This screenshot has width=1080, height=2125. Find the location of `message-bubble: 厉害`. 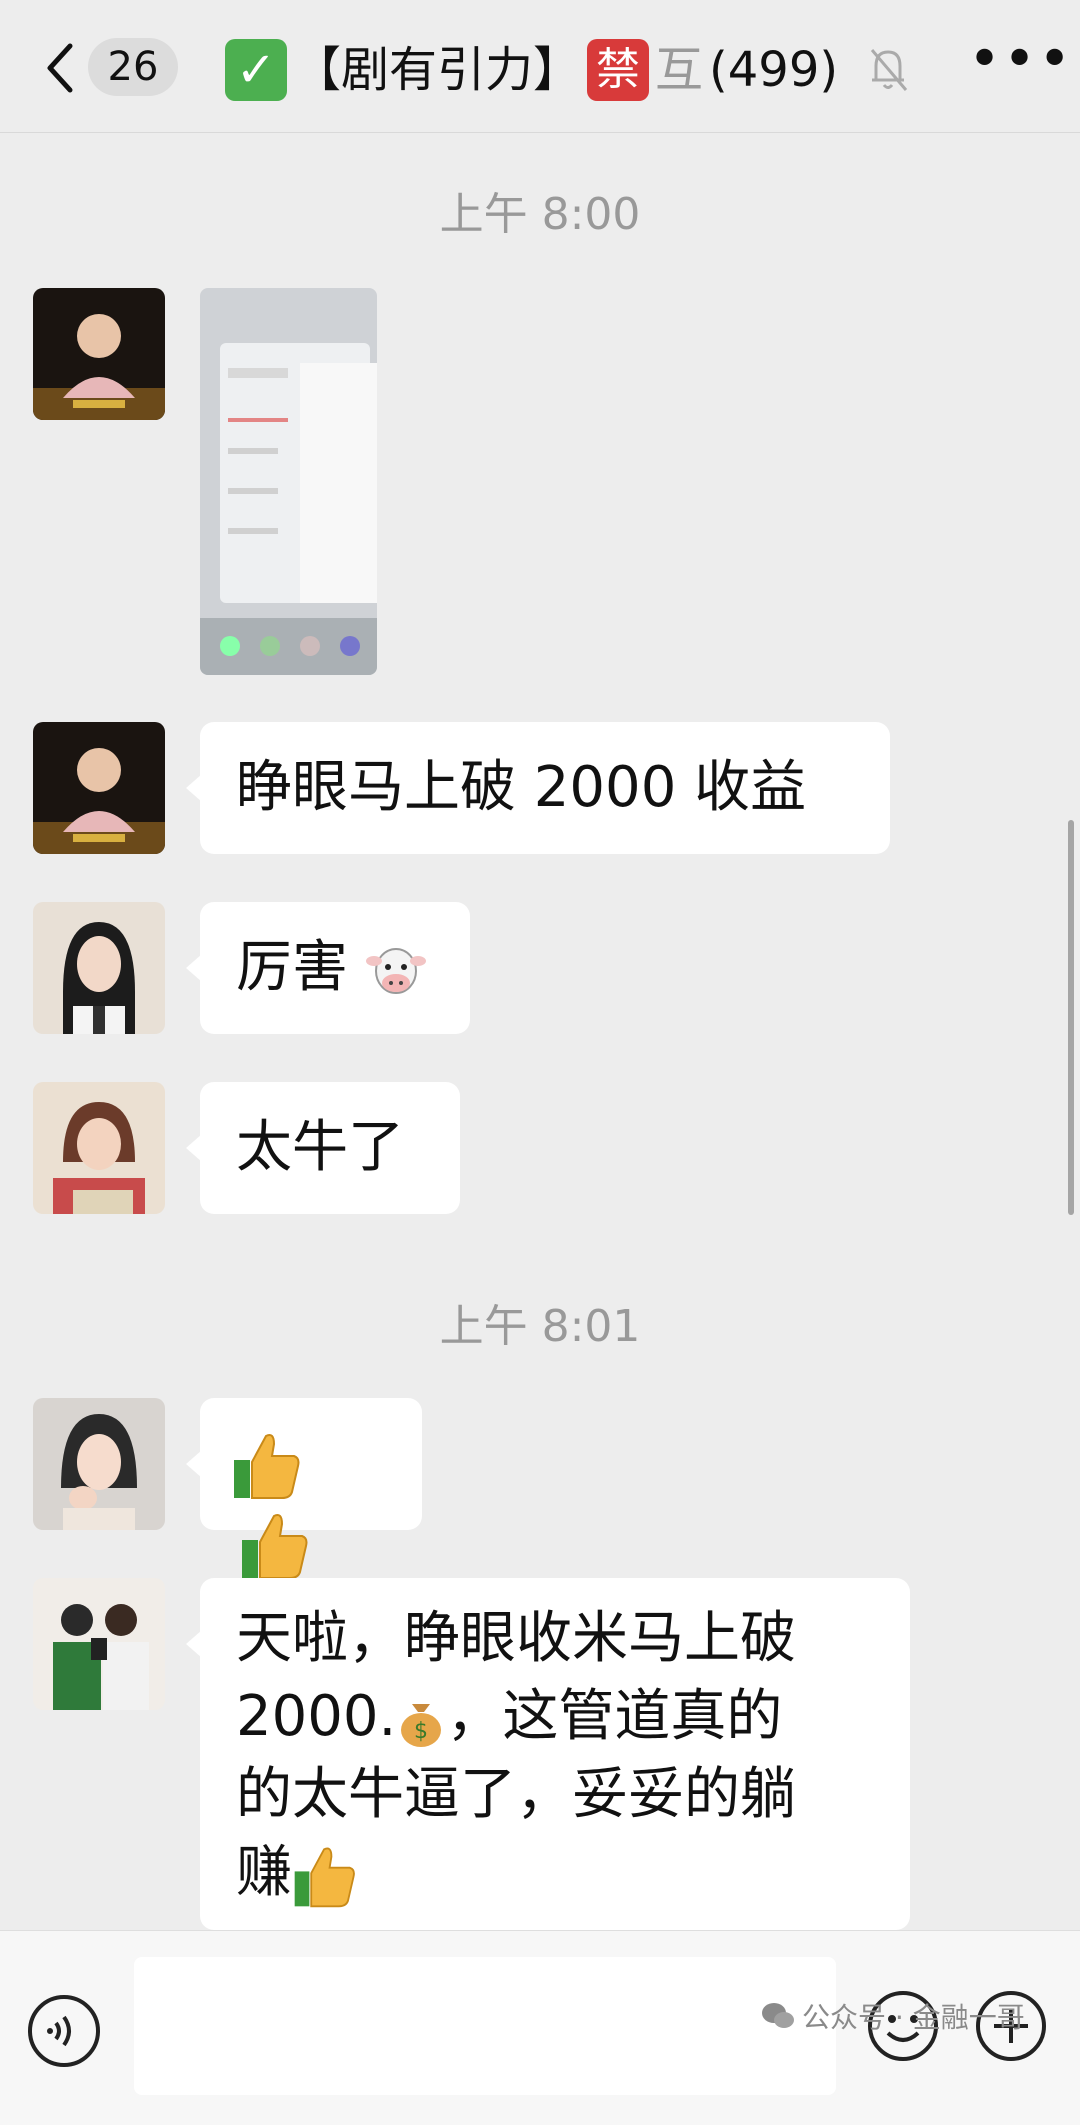

message-bubble: 厉害 is located at coordinates (328, 968).